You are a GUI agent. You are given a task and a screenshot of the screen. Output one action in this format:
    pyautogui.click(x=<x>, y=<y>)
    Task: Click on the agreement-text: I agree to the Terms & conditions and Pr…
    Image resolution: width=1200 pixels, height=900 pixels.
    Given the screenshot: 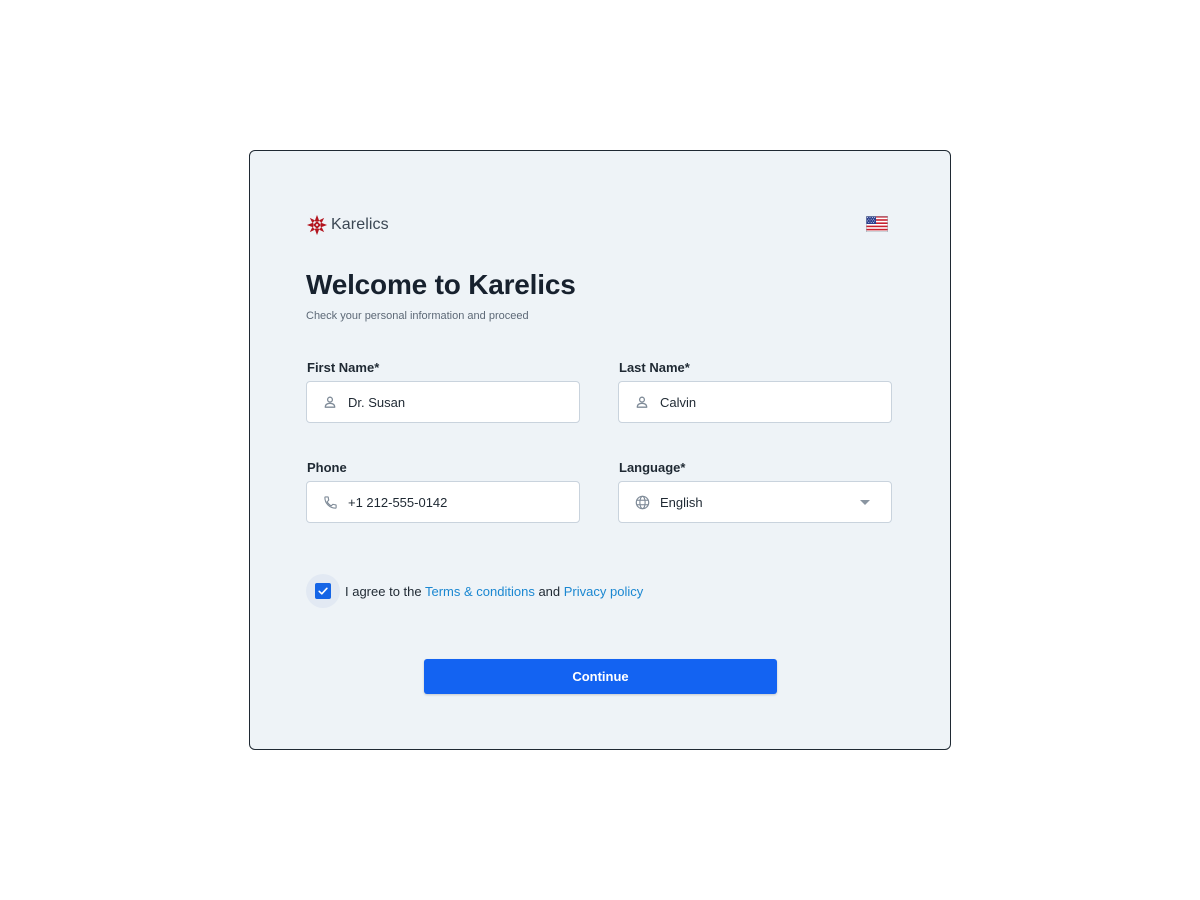 What is the action you would take?
    pyautogui.click(x=494, y=591)
    